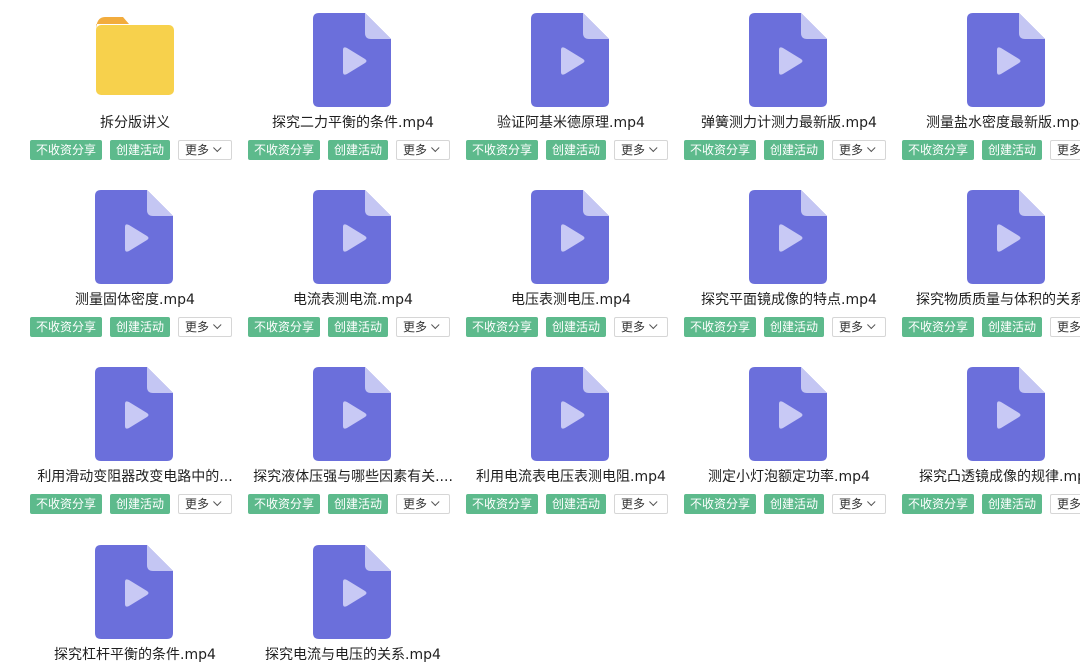 Image resolution: width=1080 pixels, height=668 pixels. What do you see at coordinates (986, 123) in the screenshot?
I see `file-name: 测量盐水密度最新版.mp4` at bounding box center [986, 123].